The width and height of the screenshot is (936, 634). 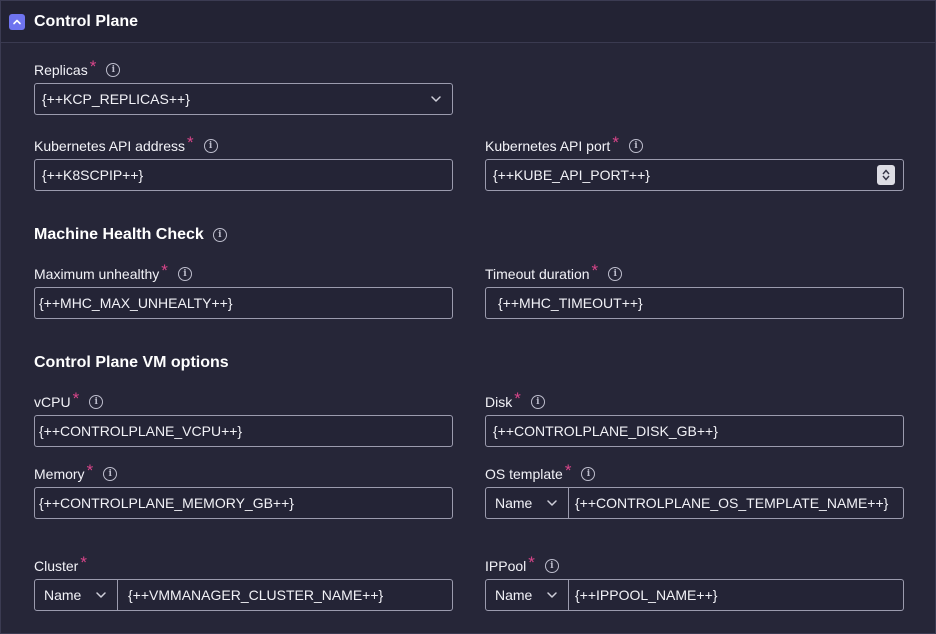 I want to click on disk-label: Disk * i, so click(x=515, y=400).